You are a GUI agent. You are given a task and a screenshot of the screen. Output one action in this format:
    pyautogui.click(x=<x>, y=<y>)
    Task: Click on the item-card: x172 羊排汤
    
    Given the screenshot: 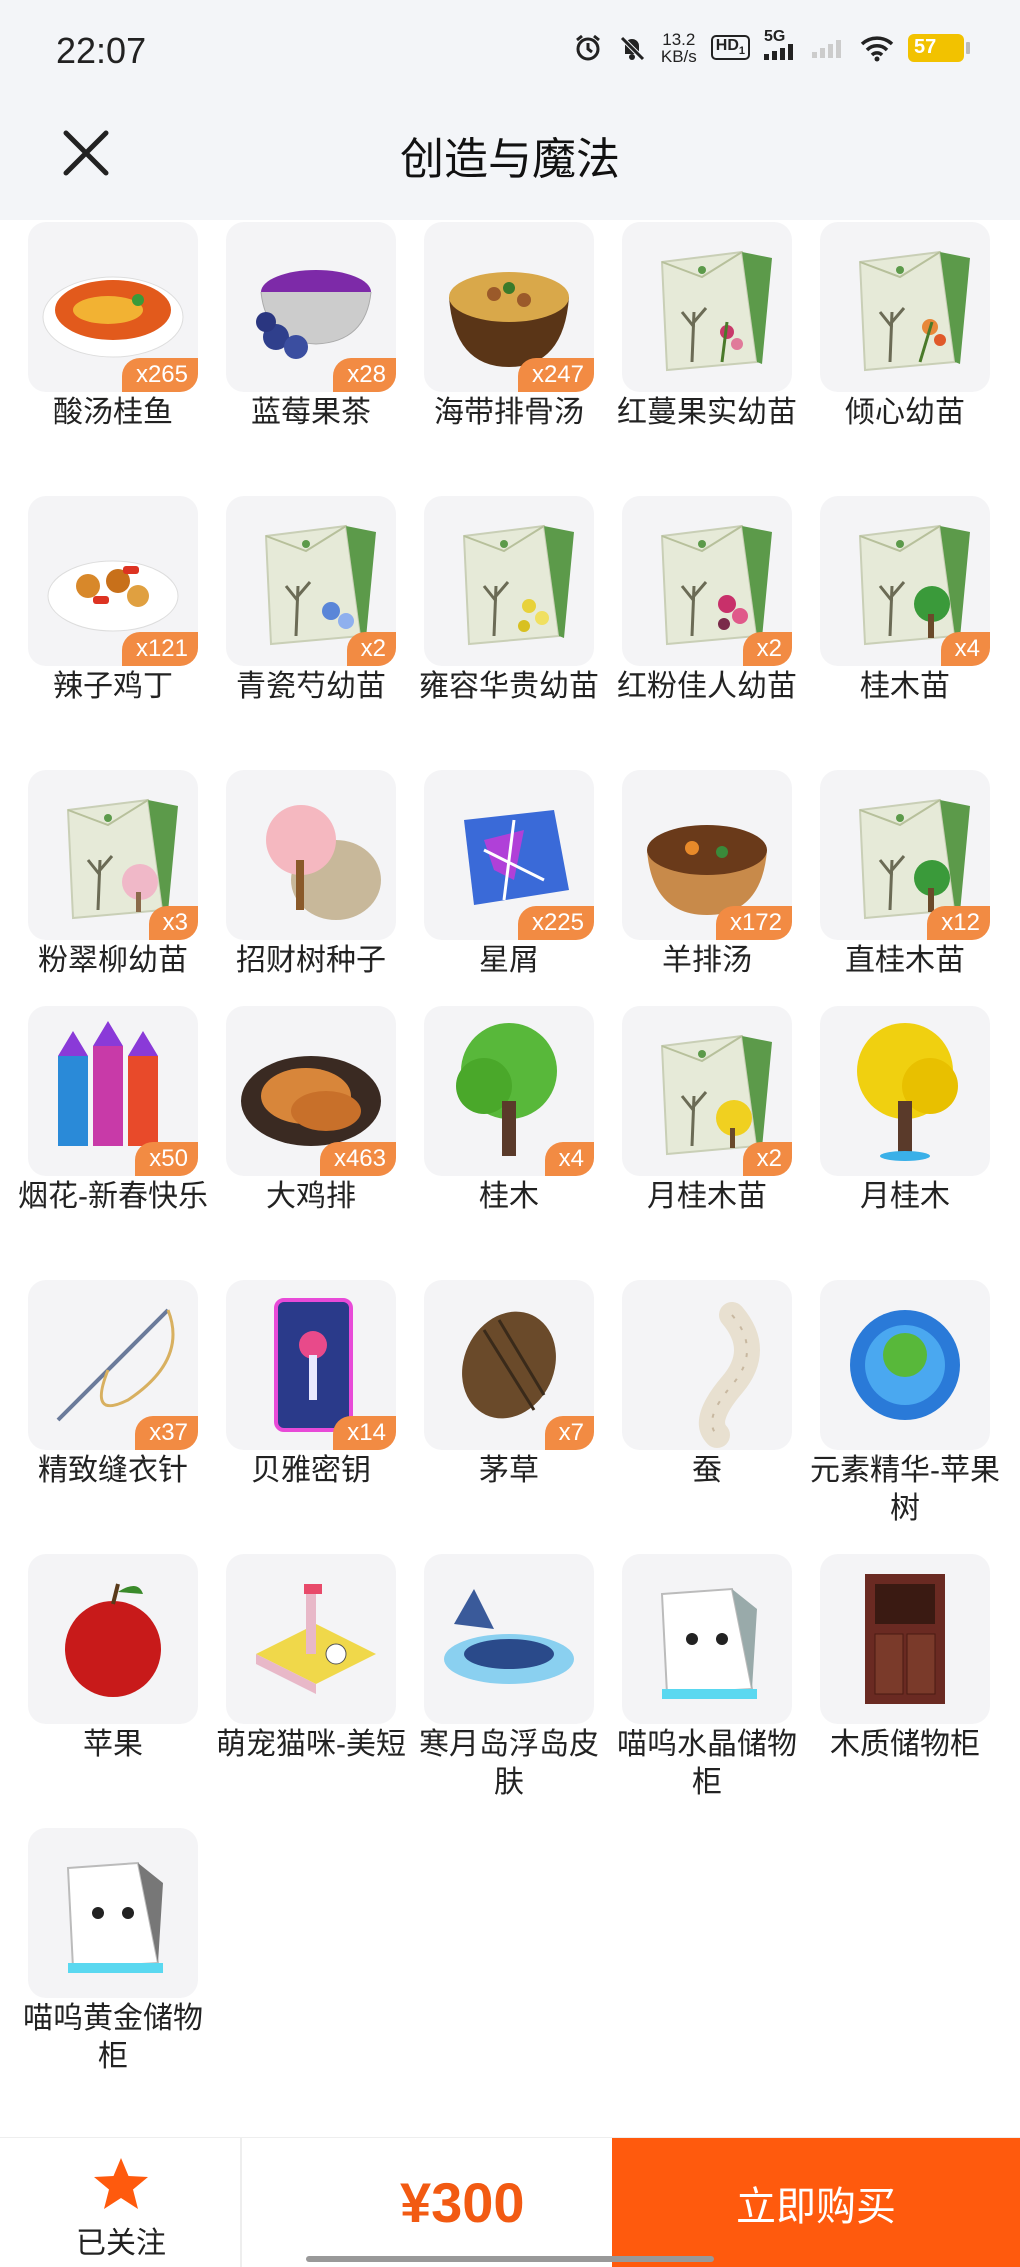 What is the action you would take?
    pyautogui.click(x=693, y=900)
    